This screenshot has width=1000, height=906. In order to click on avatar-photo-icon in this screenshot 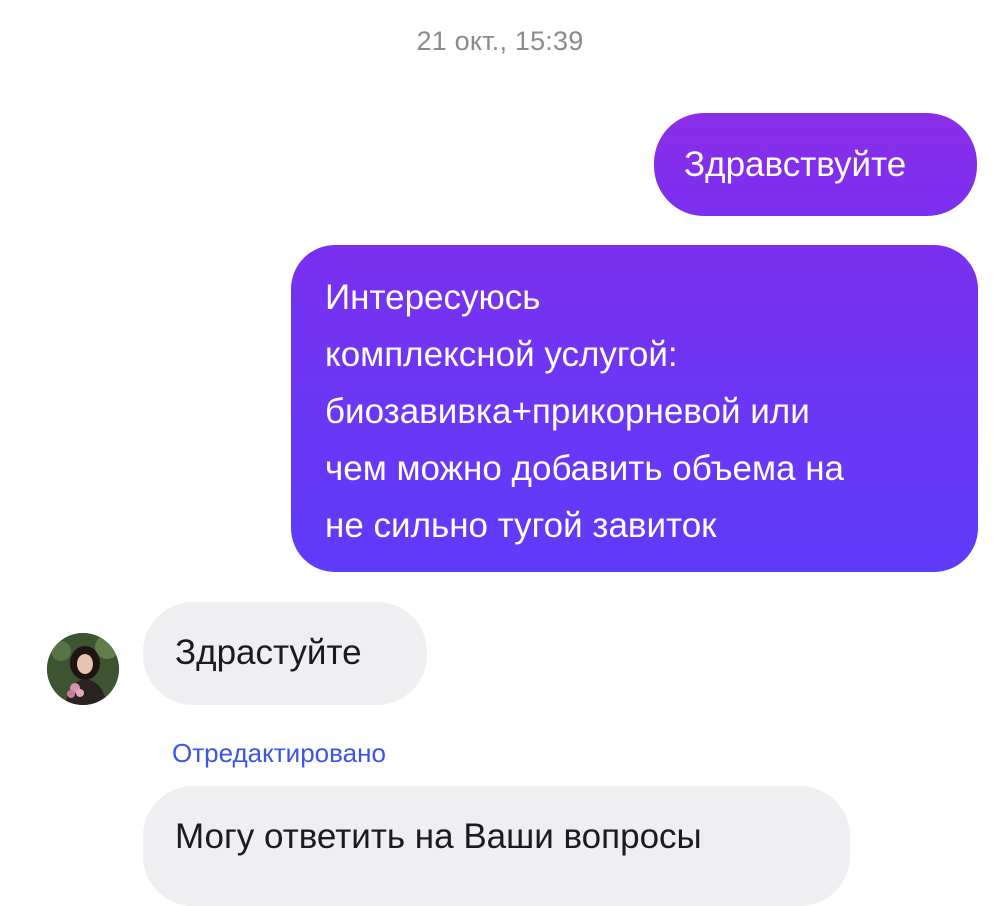, I will do `click(83, 669)`.